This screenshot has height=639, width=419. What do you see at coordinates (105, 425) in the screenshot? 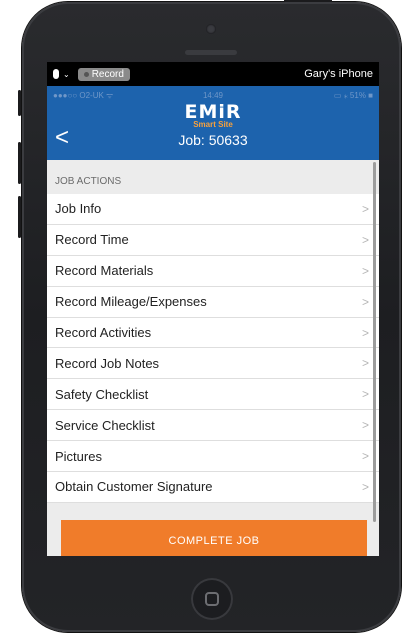
I see `list-item-label: Service Checklist` at bounding box center [105, 425].